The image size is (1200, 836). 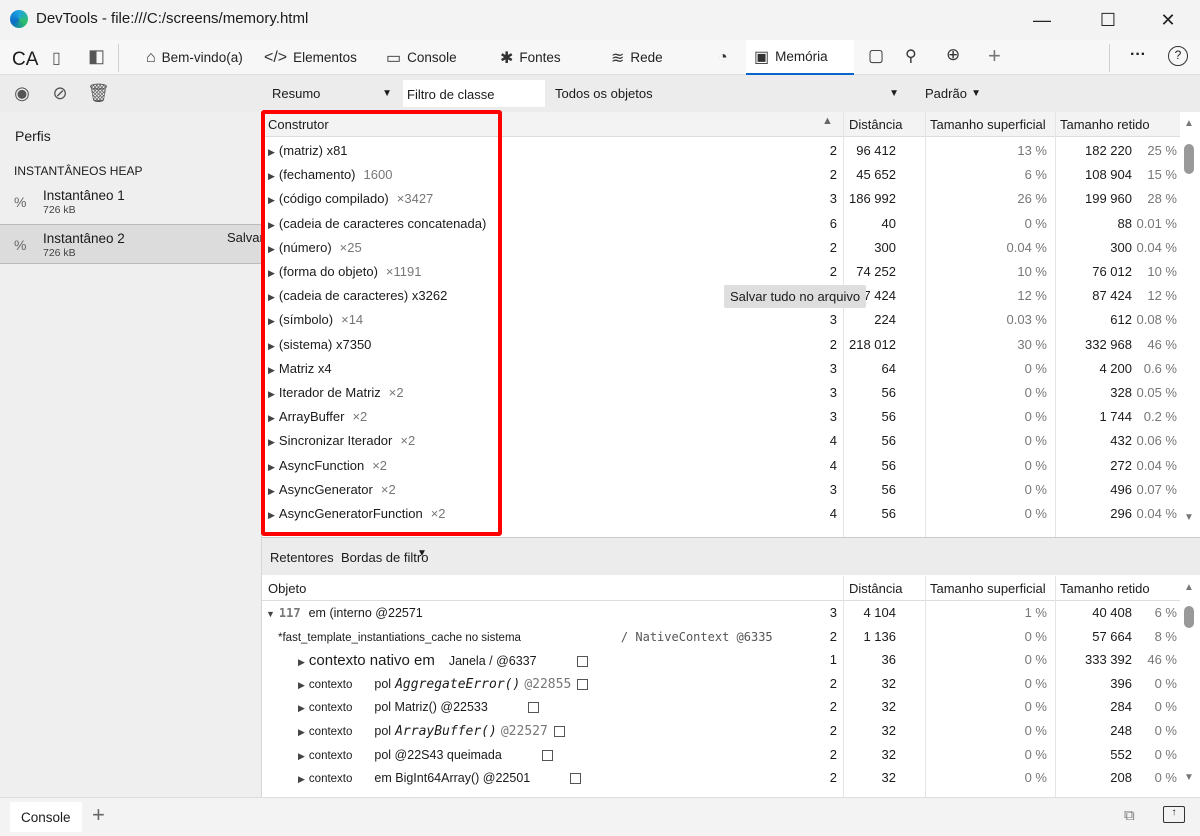 What do you see at coordinates (833, 778) in the screenshot?
I see `distance-cell: 2` at bounding box center [833, 778].